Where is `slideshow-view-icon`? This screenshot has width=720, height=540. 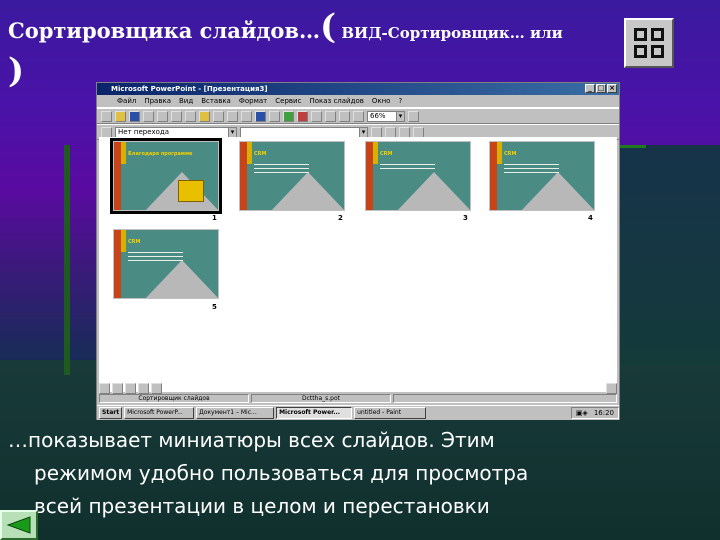
slideshow-view-icon is located at coordinates (156, 388).